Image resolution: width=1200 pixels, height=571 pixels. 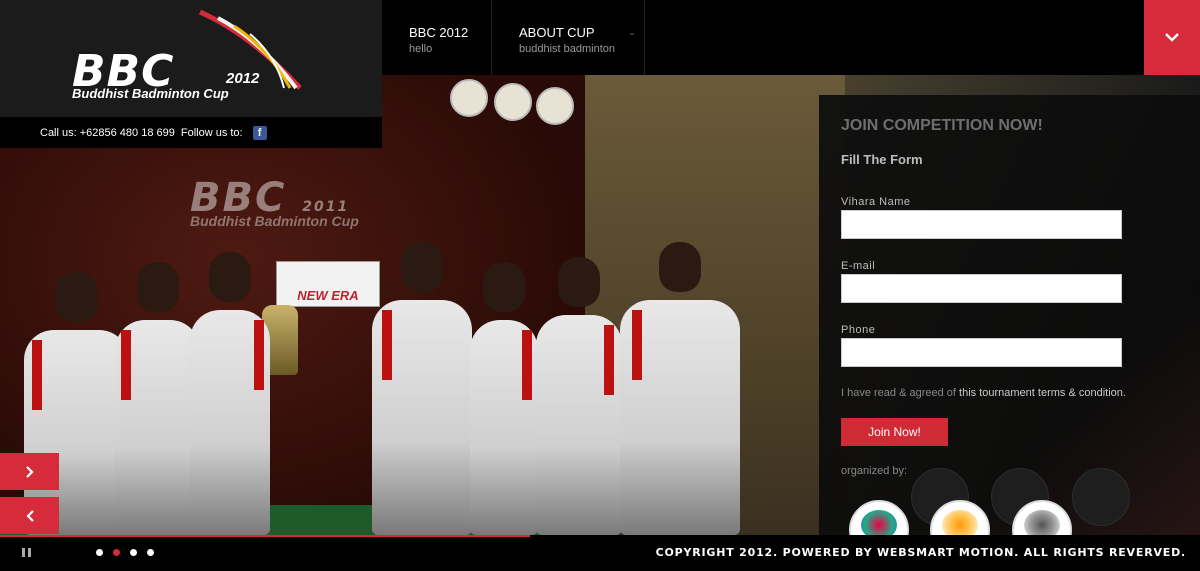 I want to click on slide-dot-active, so click(x=116, y=552).